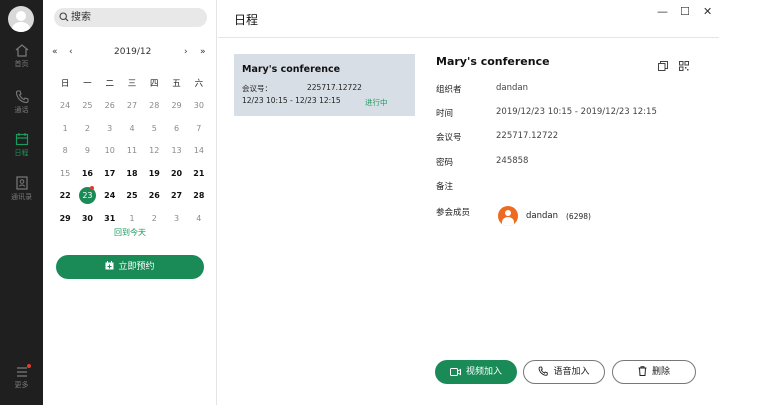  I want to click on password-label: 密码, so click(445, 163).